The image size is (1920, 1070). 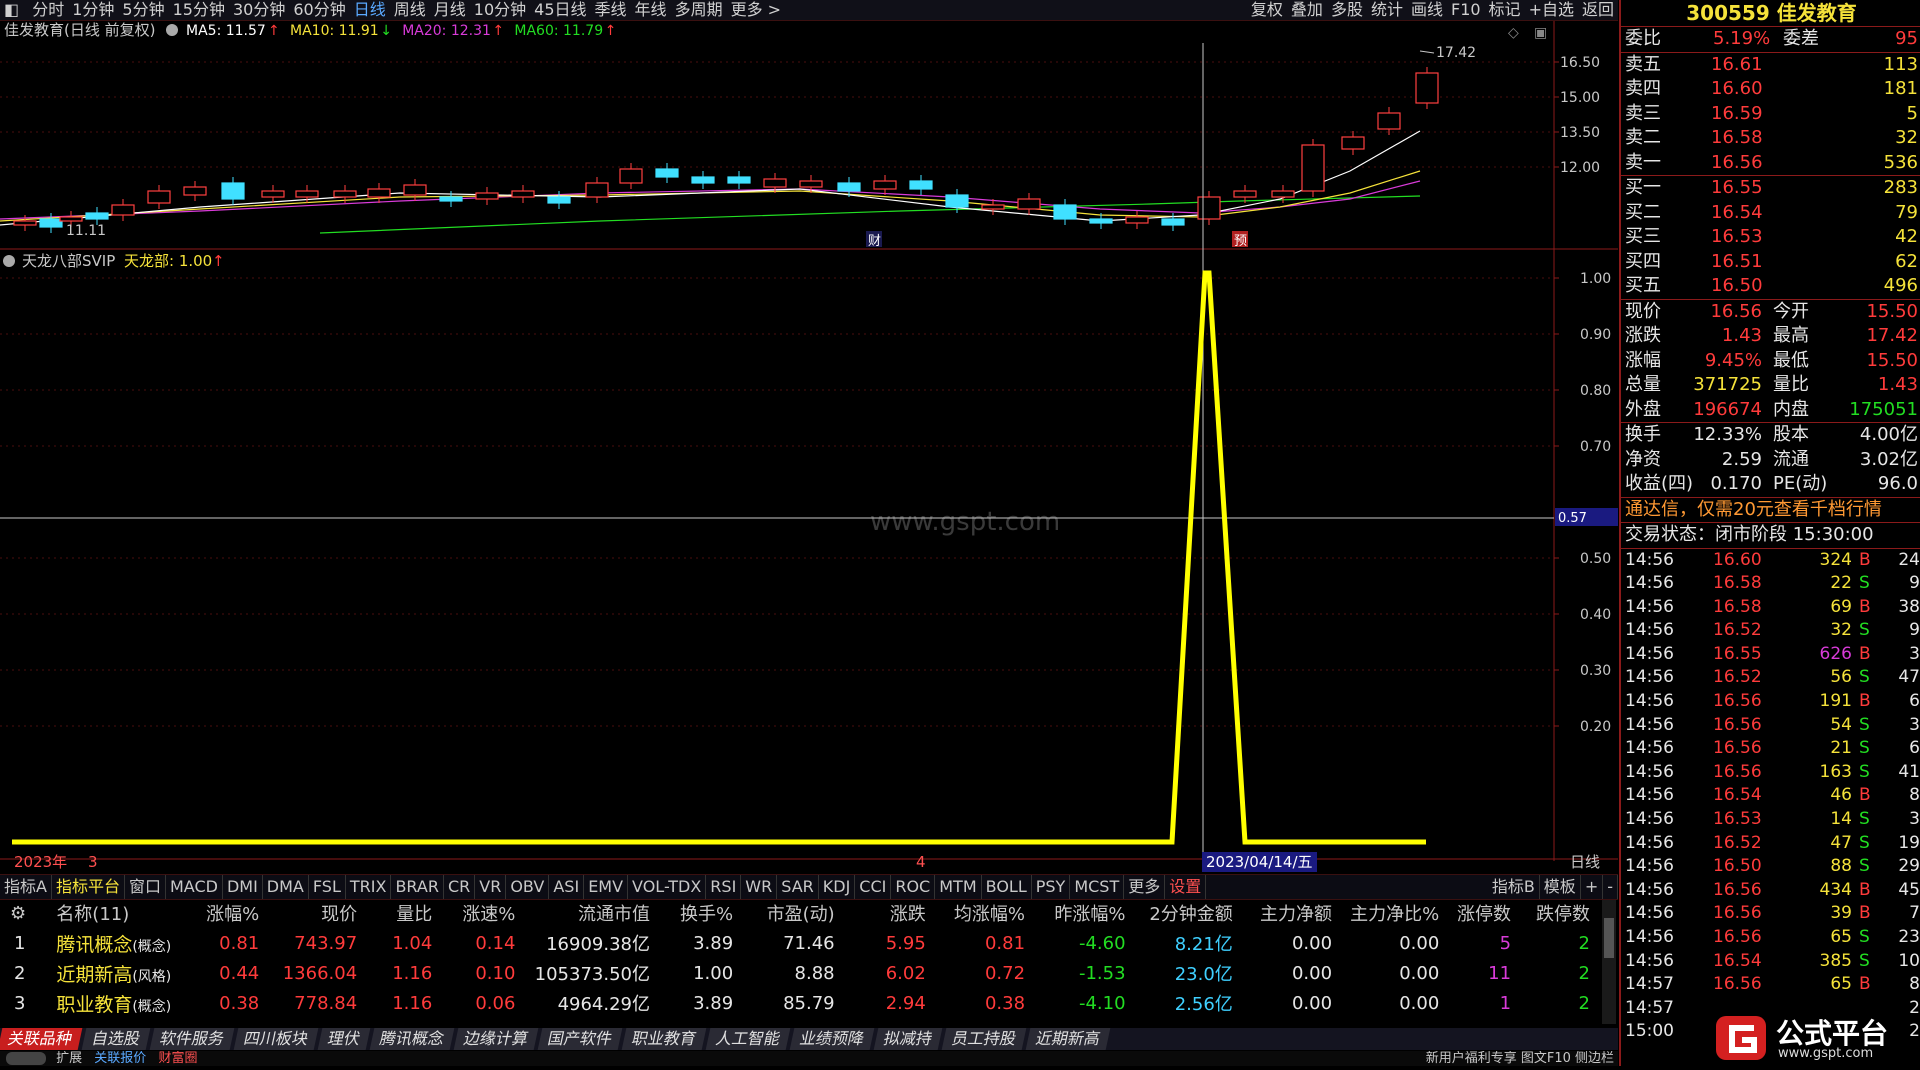 What do you see at coordinates (701, 913) in the screenshot?
I see `column-header: 换手%` at bounding box center [701, 913].